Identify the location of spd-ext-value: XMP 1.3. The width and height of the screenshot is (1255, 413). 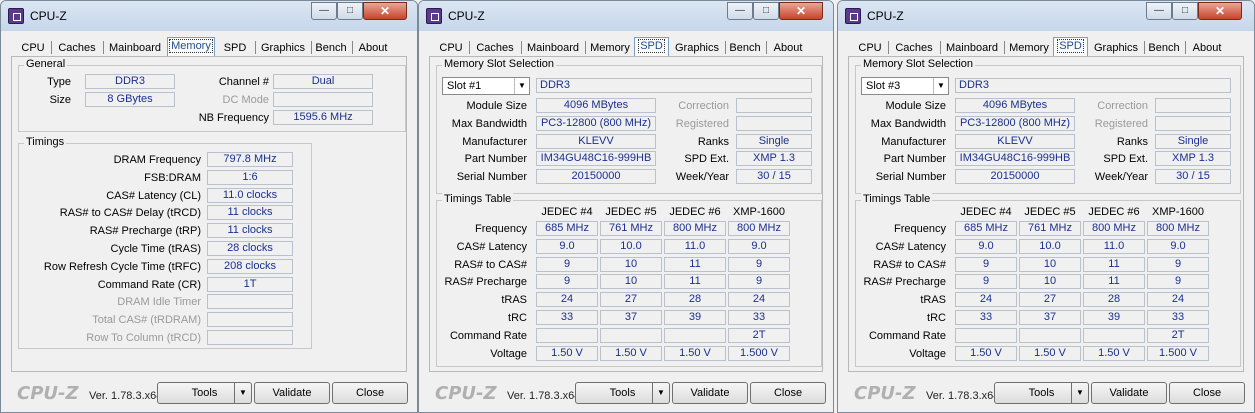
(774, 159).